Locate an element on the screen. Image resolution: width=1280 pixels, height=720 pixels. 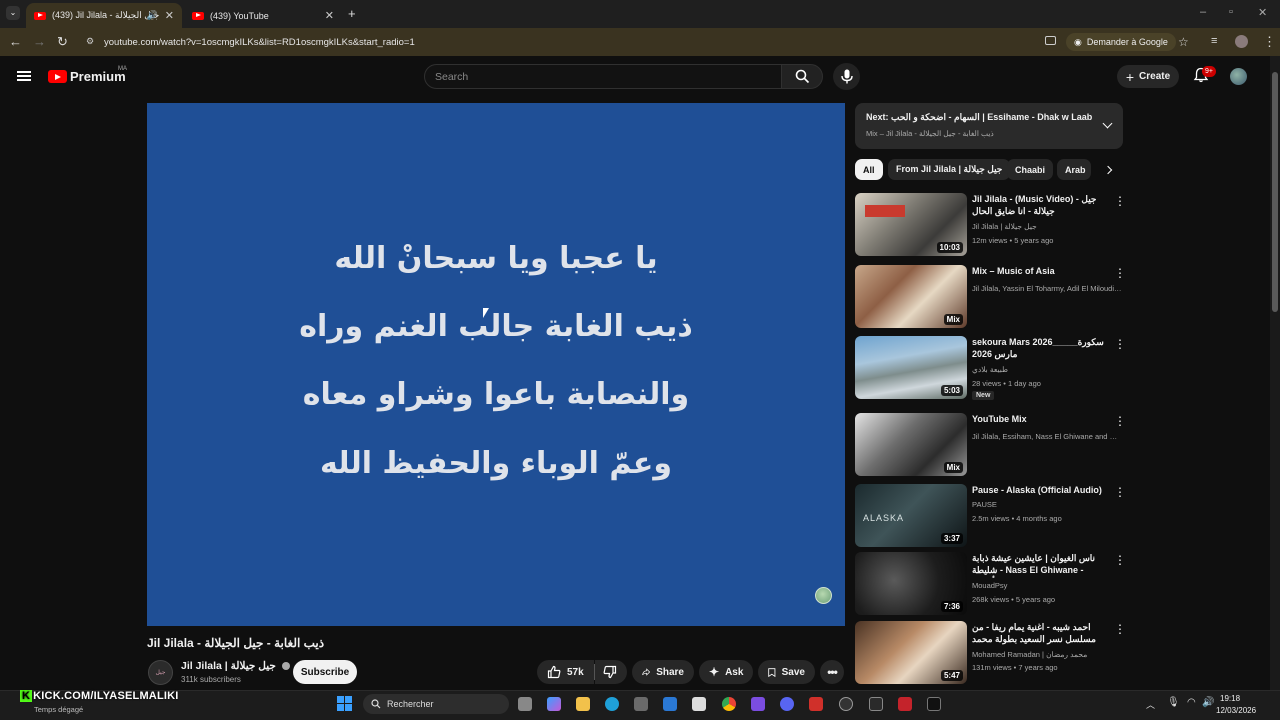
chip-arab: Arab is located at coordinates (1074, 169).